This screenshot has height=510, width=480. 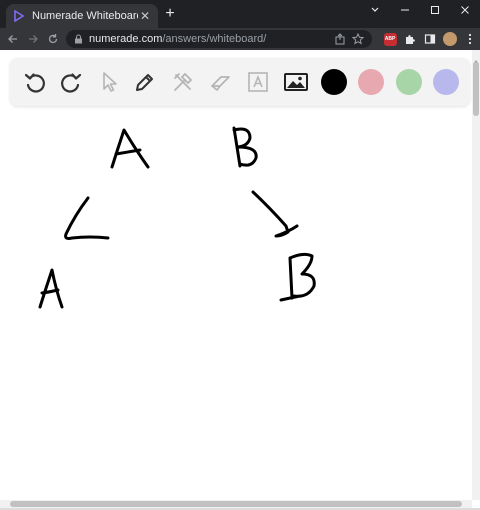 I want to click on pointer-icon, so click(x=109, y=82).